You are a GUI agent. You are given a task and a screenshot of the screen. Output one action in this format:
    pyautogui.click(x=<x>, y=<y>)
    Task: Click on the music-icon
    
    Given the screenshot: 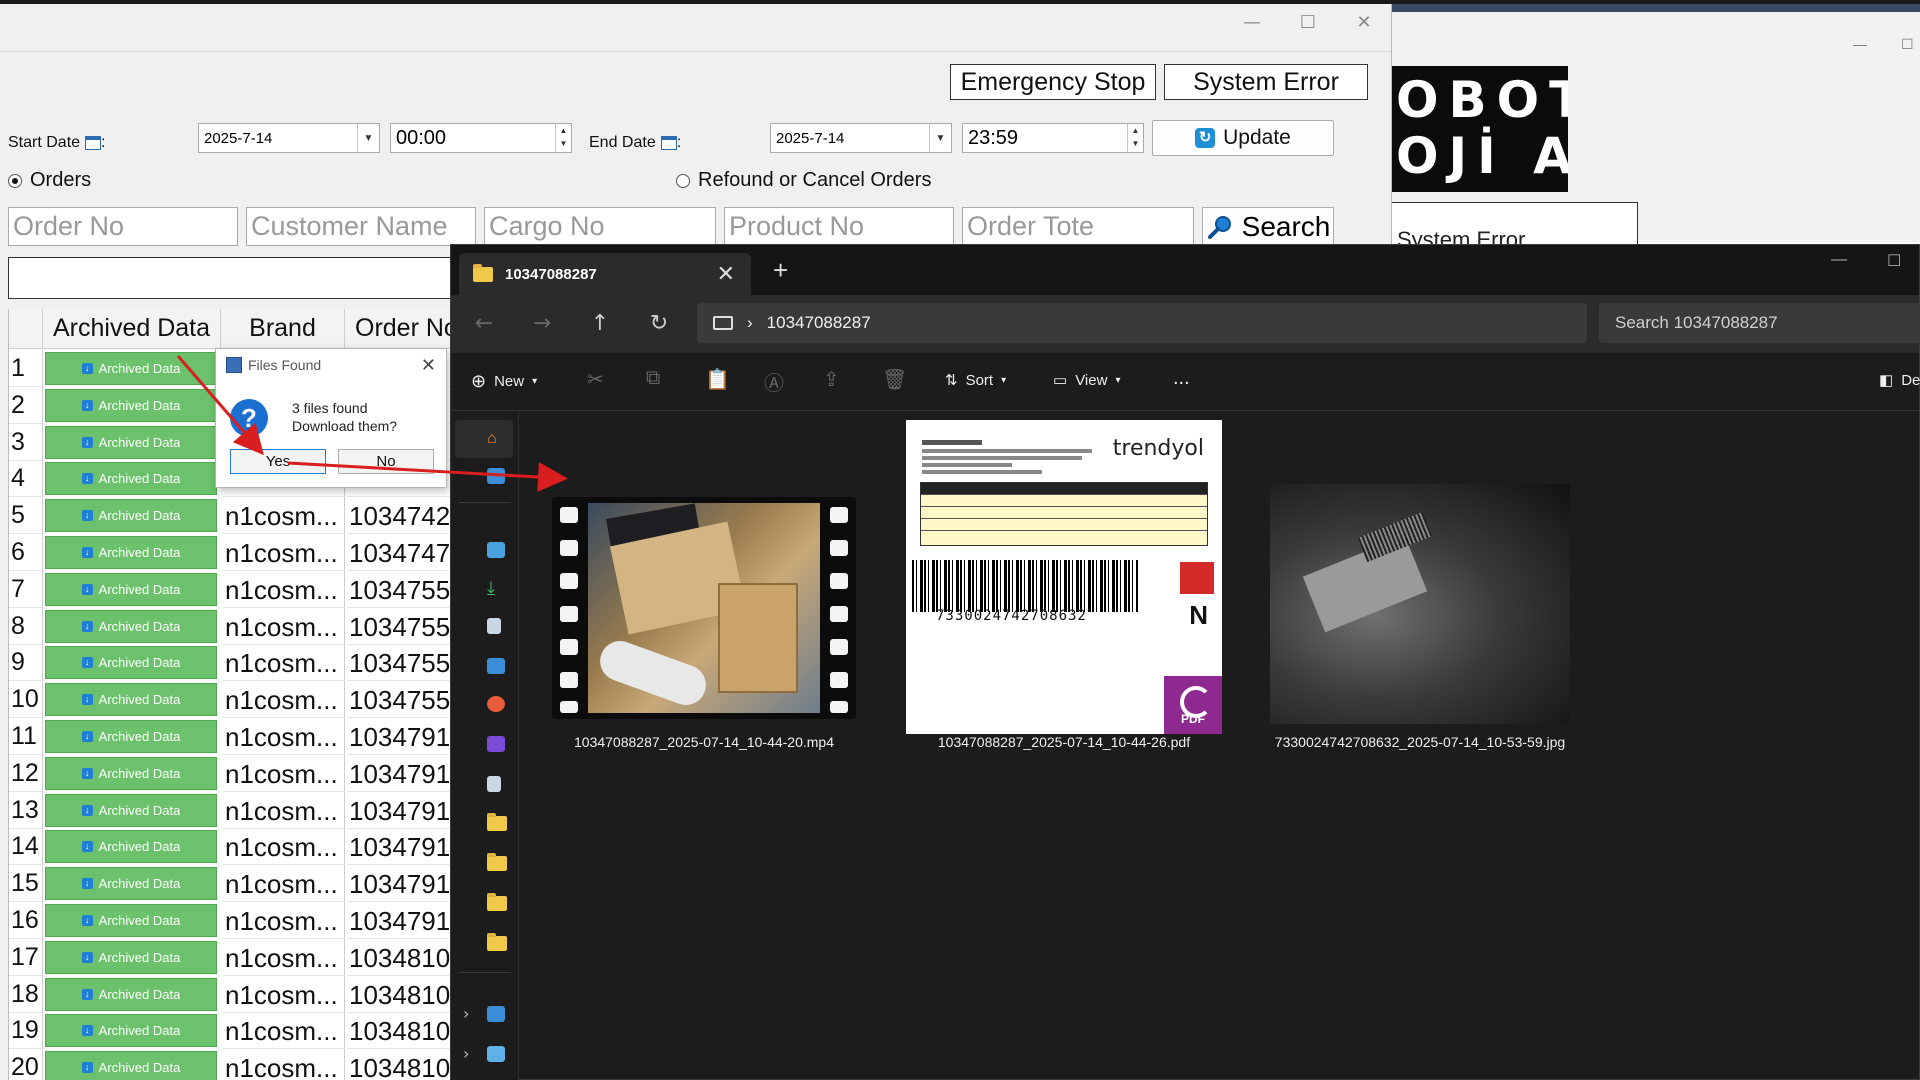 What is the action you would take?
    pyautogui.click(x=496, y=704)
    